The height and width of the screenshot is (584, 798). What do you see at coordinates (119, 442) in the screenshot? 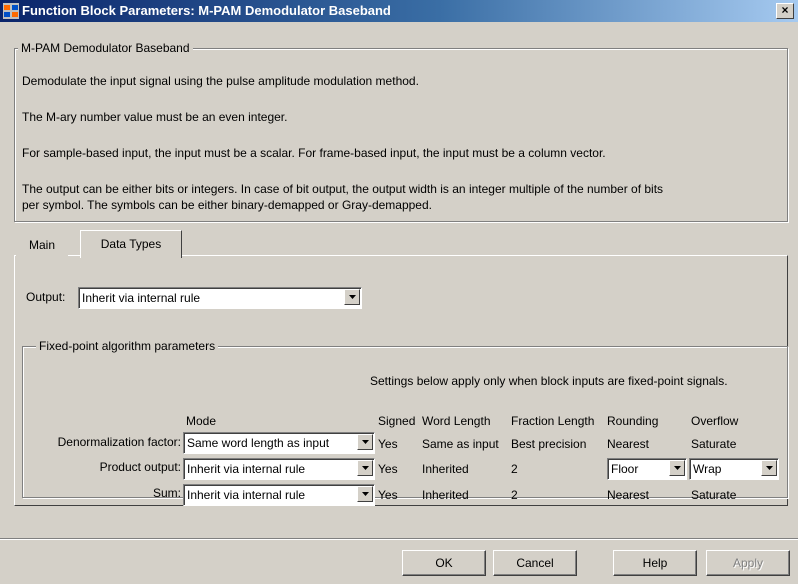
I see `row-label-denormalization: Denormalization factor:` at bounding box center [119, 442].